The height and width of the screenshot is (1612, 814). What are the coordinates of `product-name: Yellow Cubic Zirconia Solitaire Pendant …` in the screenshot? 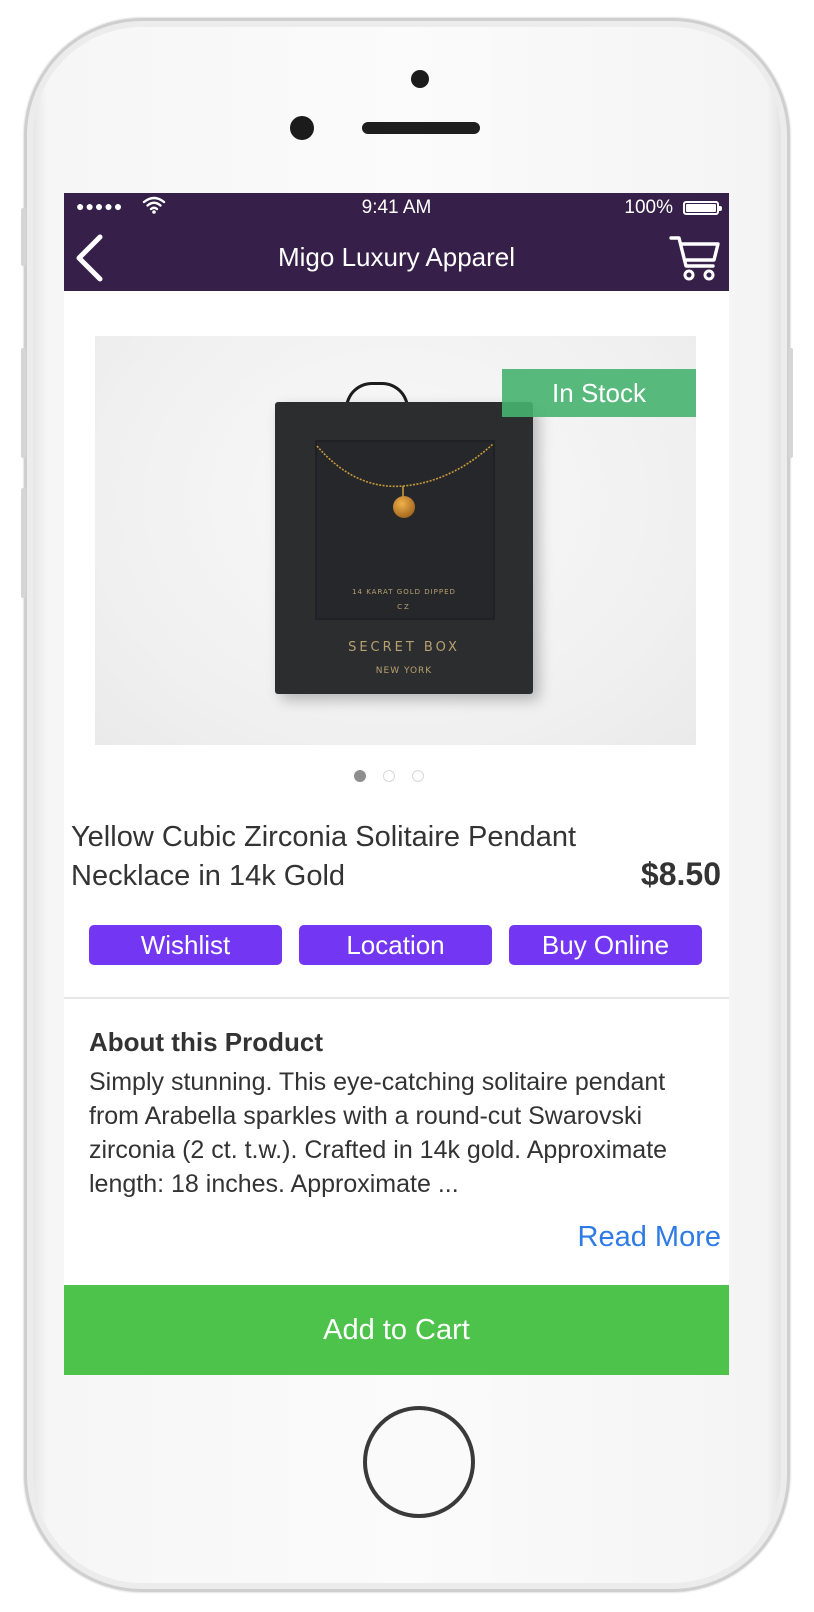 It's located at (324, 856).